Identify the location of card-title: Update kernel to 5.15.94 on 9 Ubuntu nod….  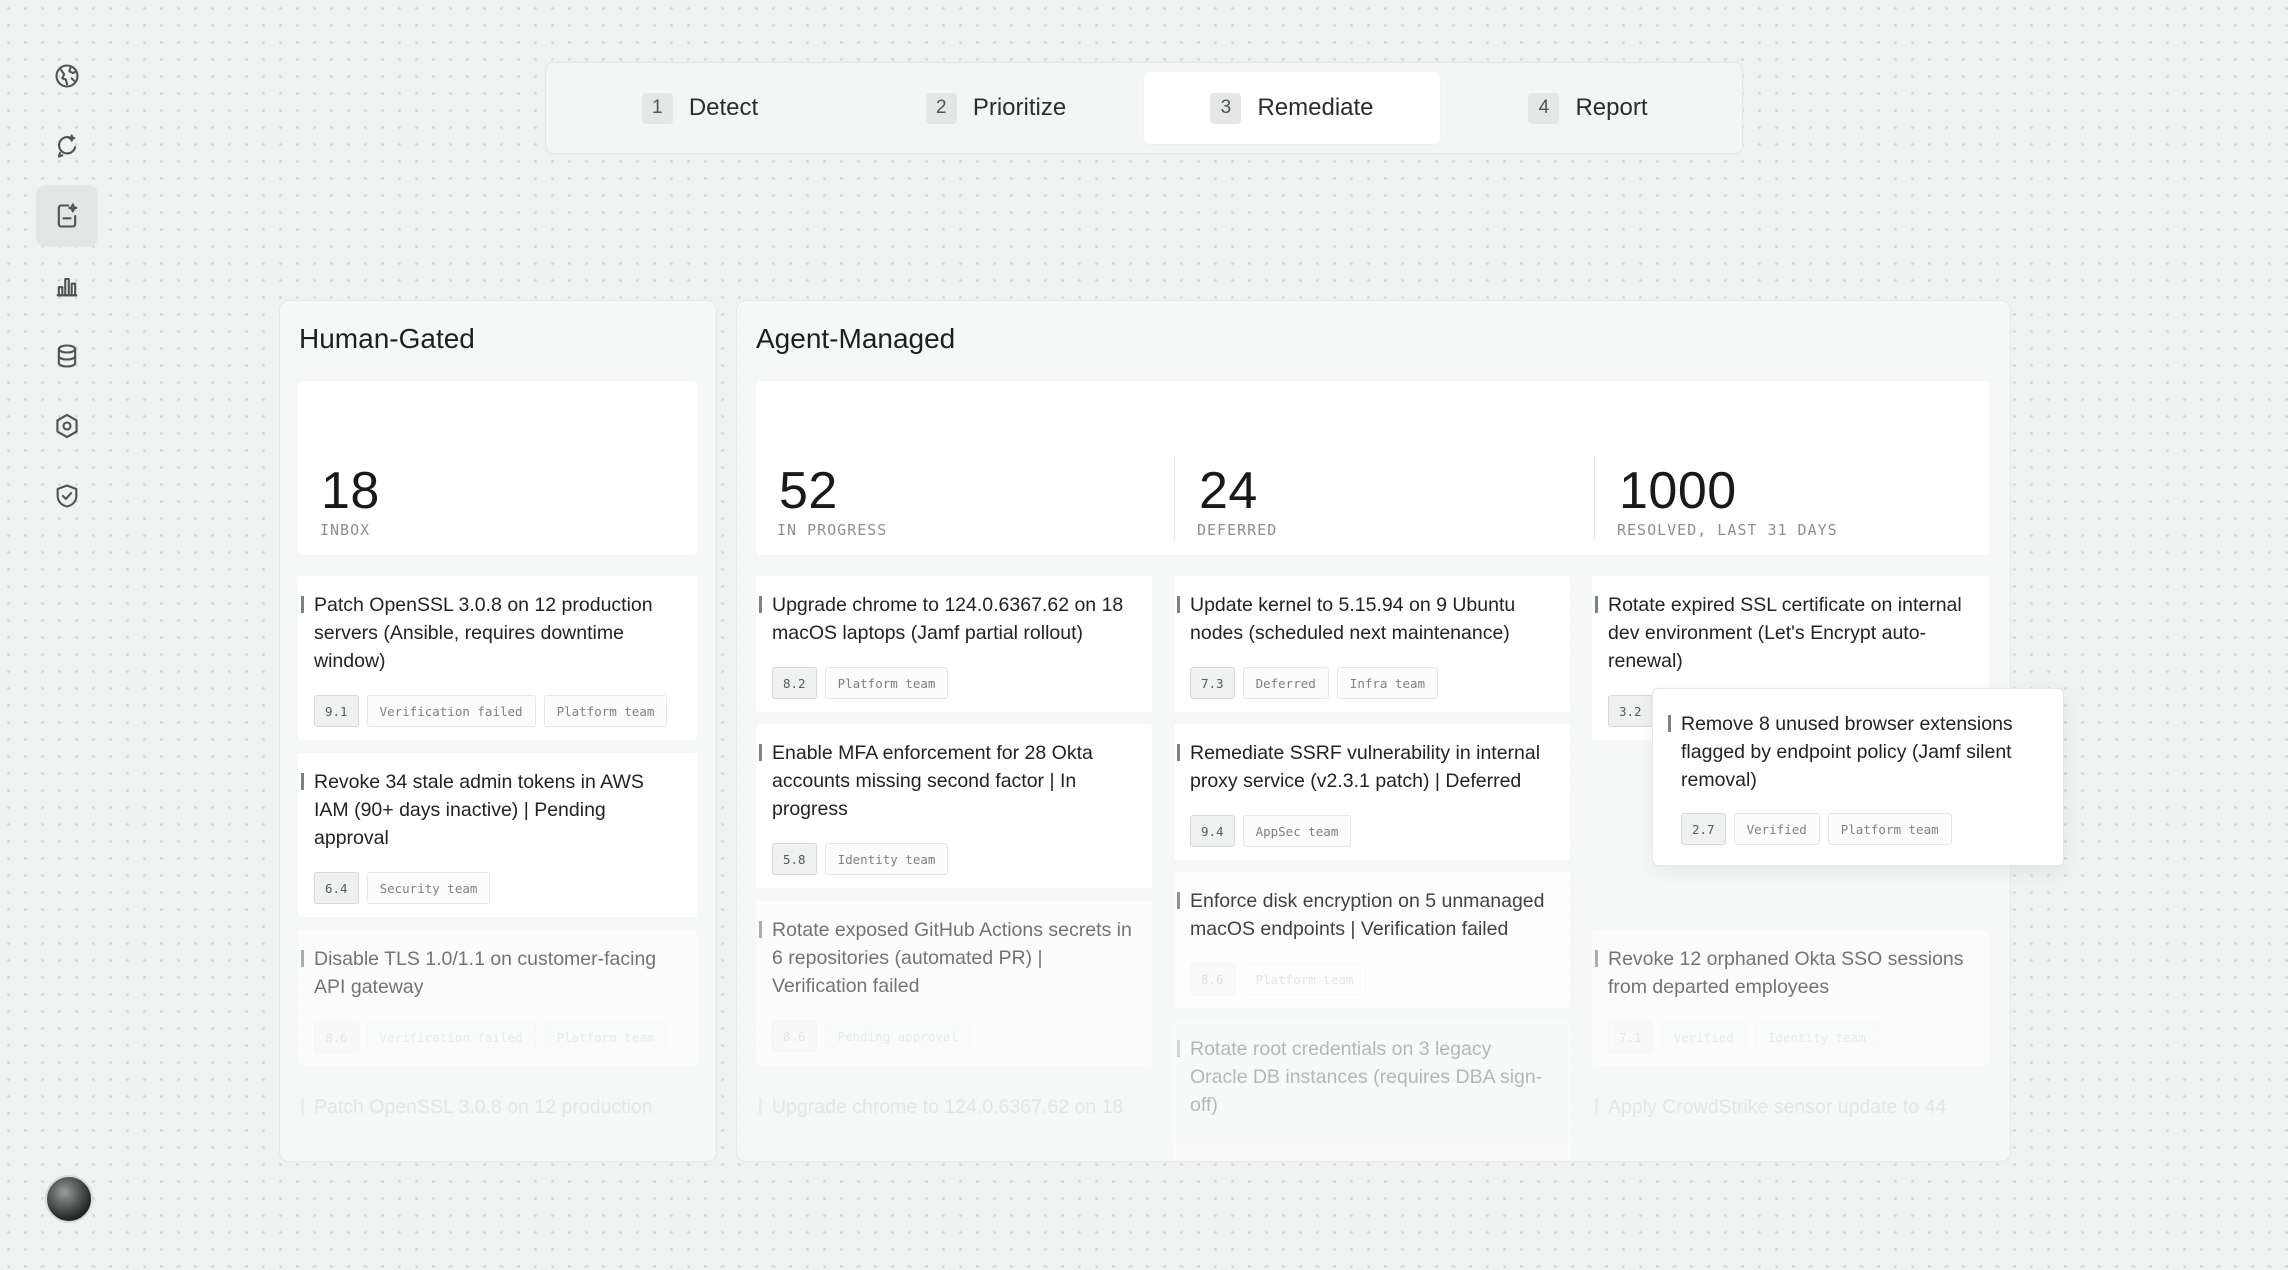
(1365, 619).